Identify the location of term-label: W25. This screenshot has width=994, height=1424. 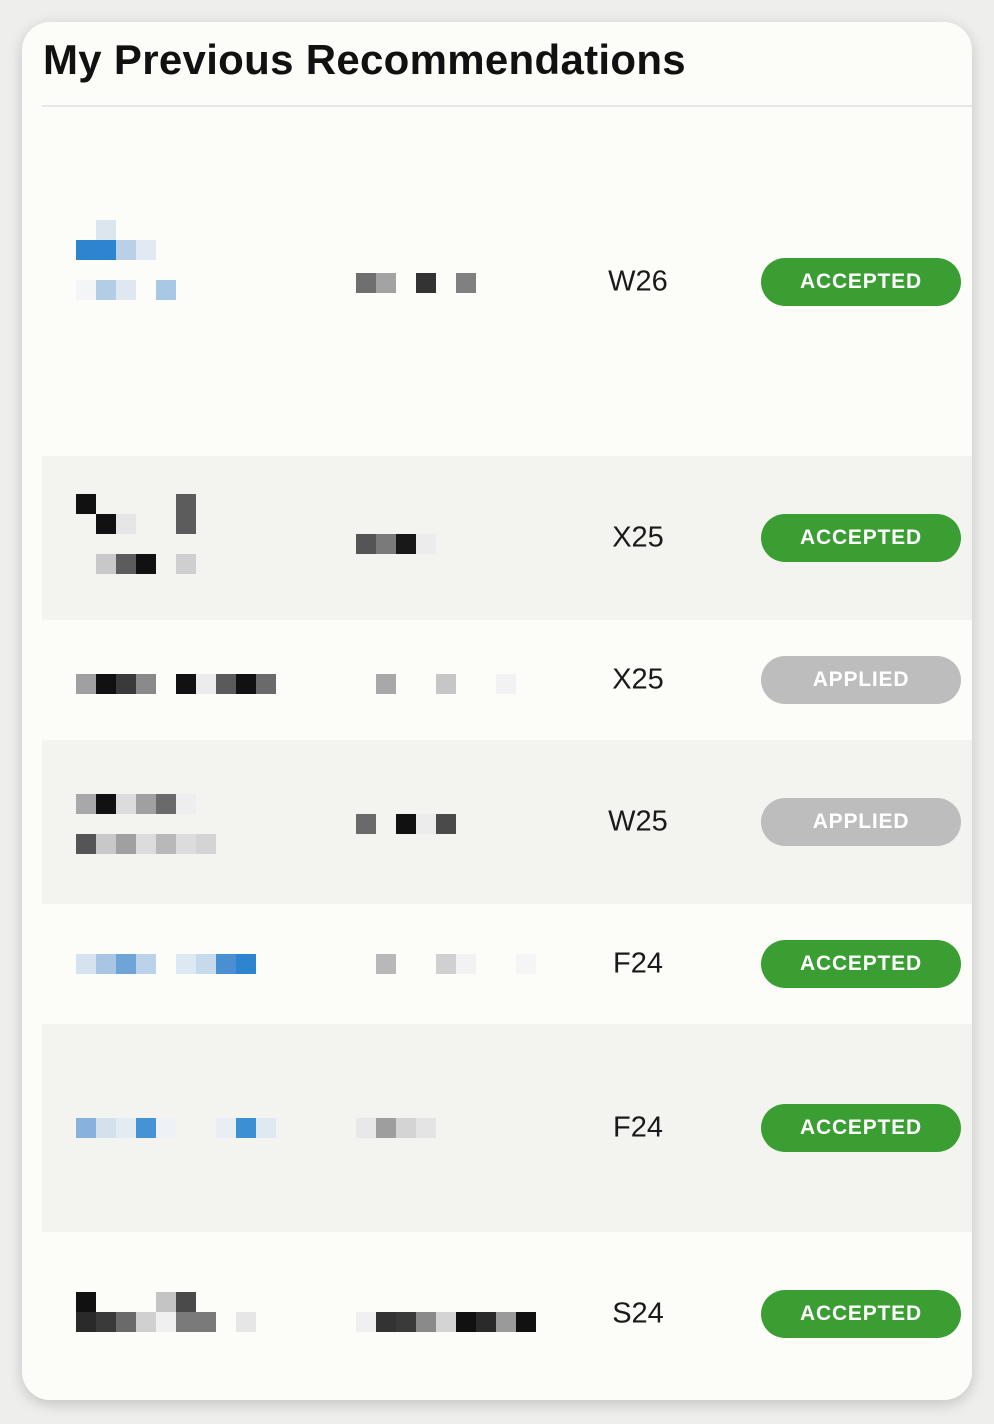
(638, 821).